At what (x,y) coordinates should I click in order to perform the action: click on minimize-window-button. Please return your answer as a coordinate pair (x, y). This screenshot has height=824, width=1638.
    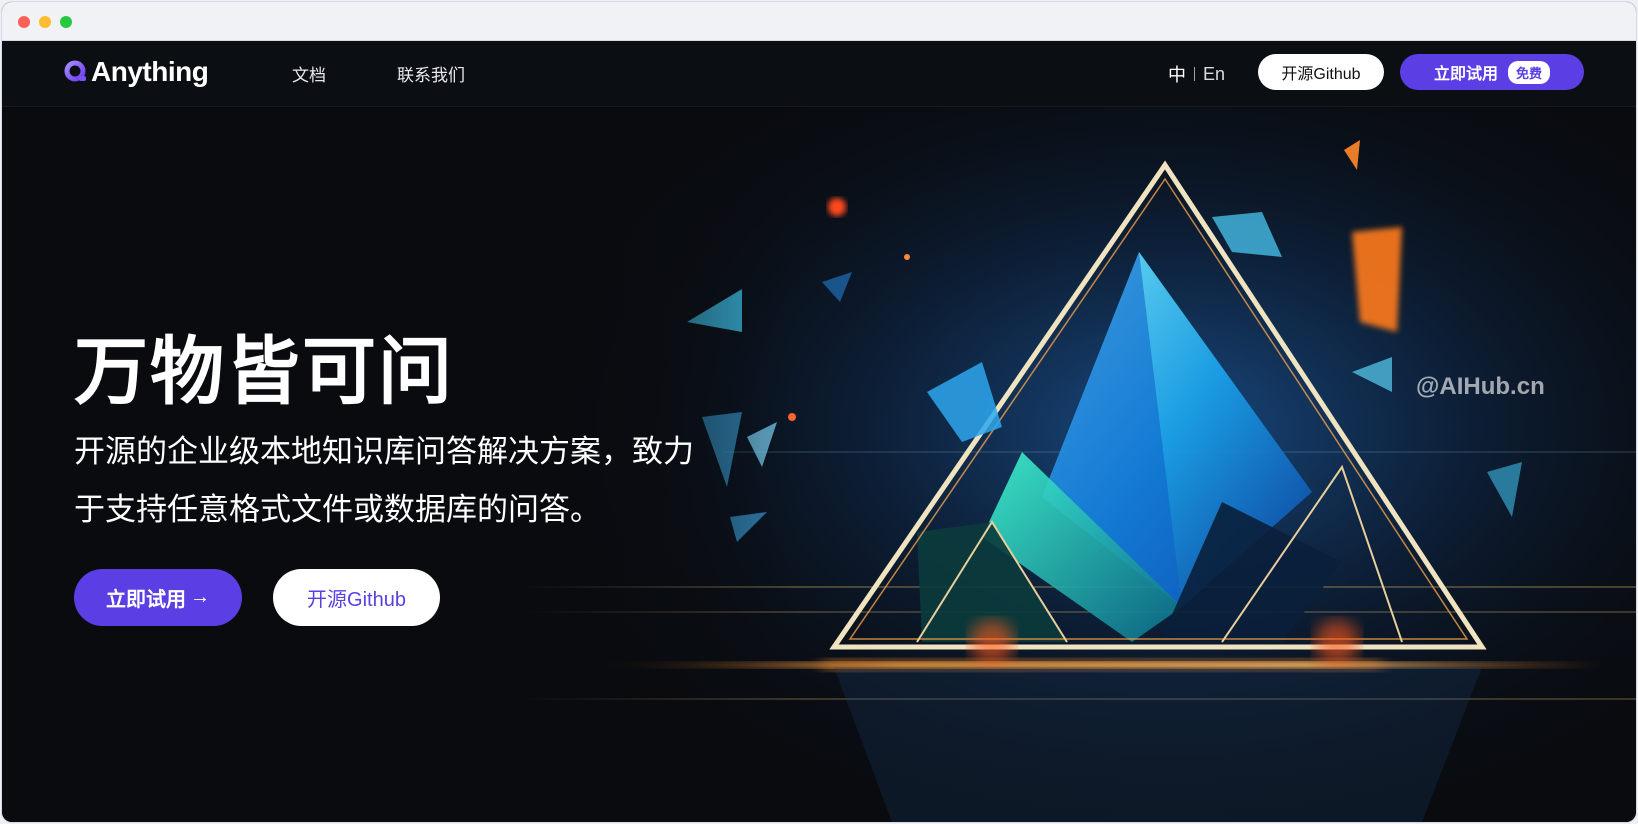
    Looking at the image, I should click on (45, 22).